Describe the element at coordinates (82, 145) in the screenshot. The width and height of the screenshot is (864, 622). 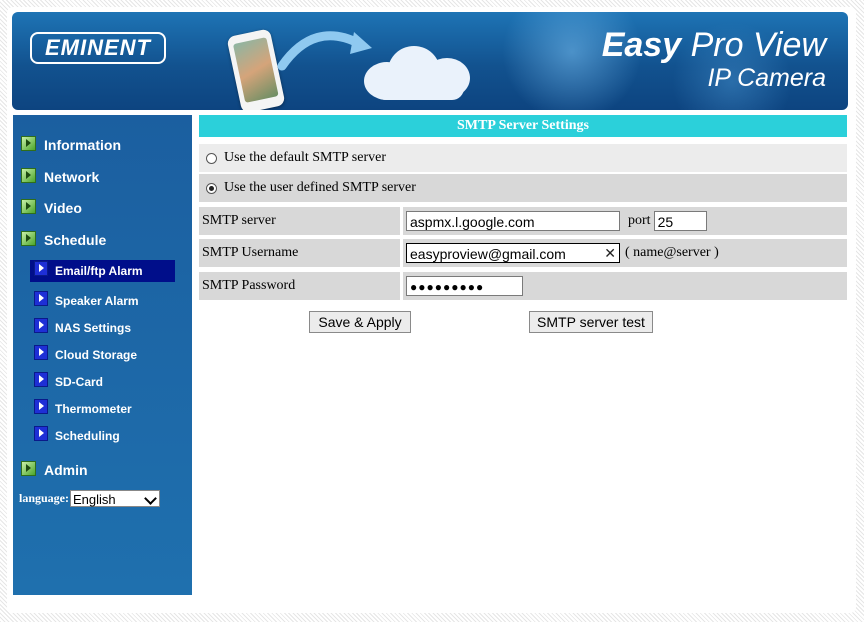
I see `sidebar-item-label: Information` at that location.